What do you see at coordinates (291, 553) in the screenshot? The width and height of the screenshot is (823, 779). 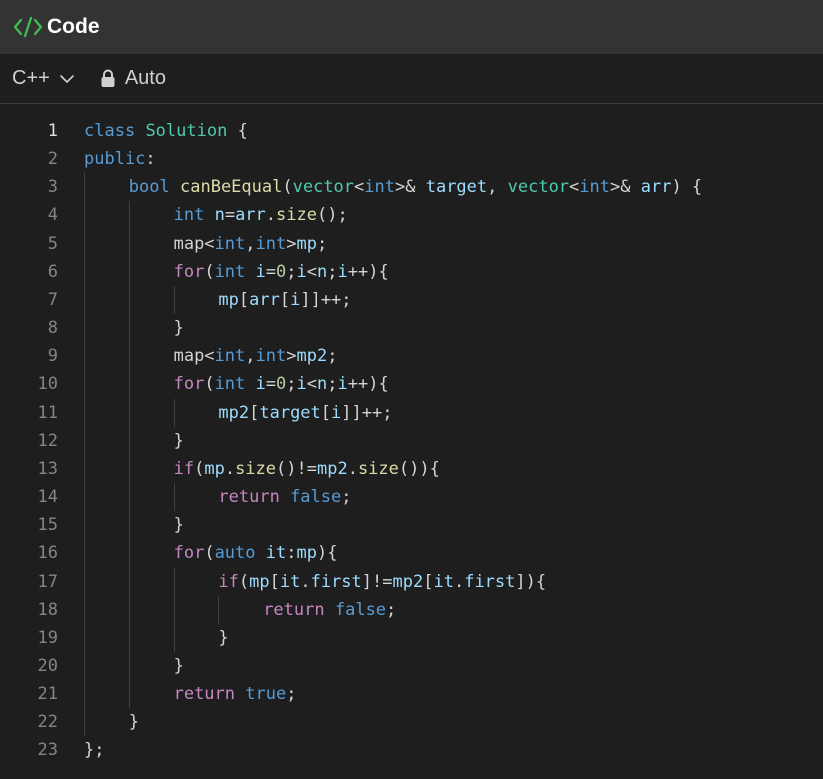 I see `code-token: :` at bounding box center [291, 553].